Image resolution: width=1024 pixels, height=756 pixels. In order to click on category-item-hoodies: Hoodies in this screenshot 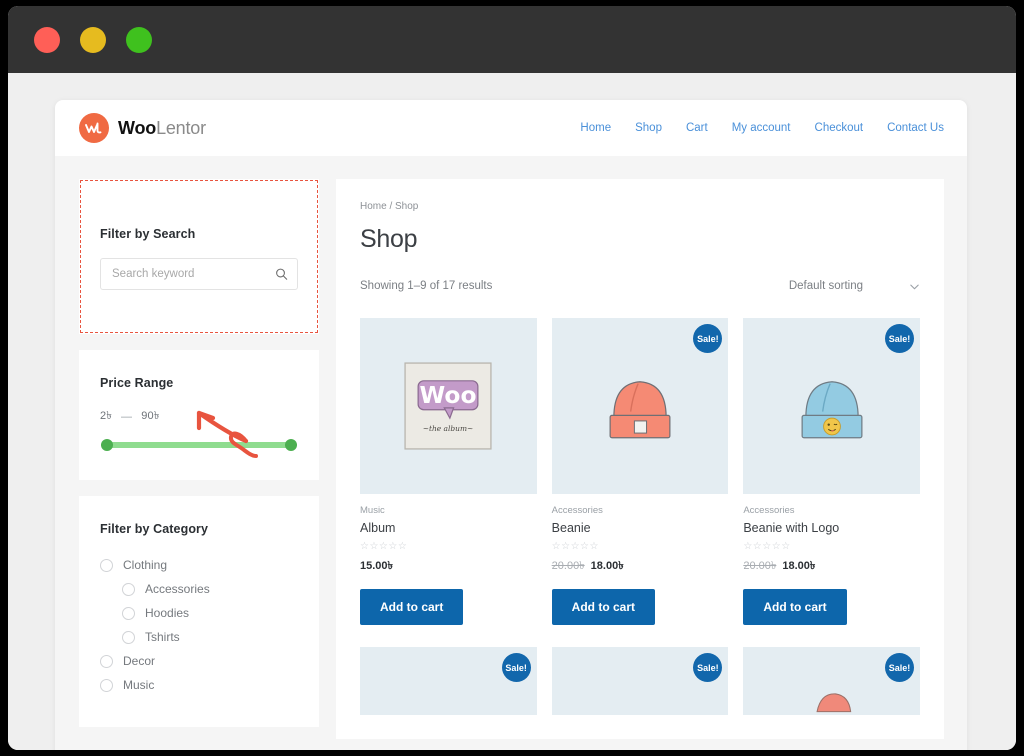, I will do `click(199, 613)`.